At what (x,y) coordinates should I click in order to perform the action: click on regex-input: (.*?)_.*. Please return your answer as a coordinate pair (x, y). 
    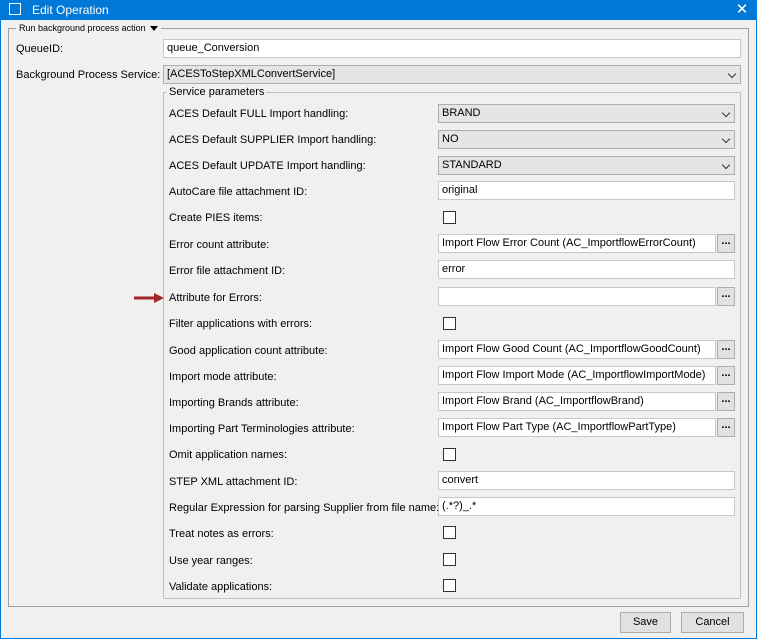
    Looking at the image, I should click on (586, 506).